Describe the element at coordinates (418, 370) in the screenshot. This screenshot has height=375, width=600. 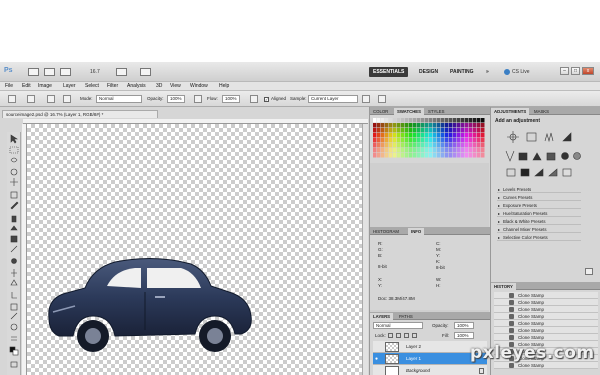
I see `layer-name: Background` at that location.